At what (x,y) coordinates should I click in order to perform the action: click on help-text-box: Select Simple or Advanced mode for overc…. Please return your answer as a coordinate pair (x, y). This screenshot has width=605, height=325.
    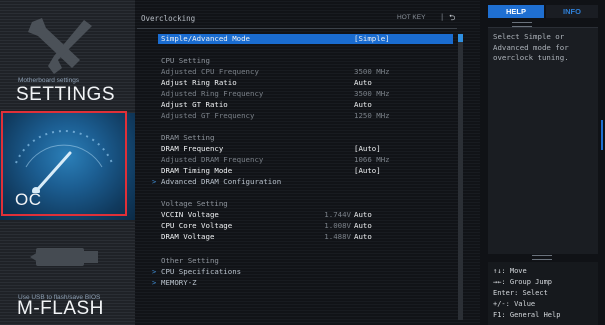
    Looking at the image, I should click on (543, 140).